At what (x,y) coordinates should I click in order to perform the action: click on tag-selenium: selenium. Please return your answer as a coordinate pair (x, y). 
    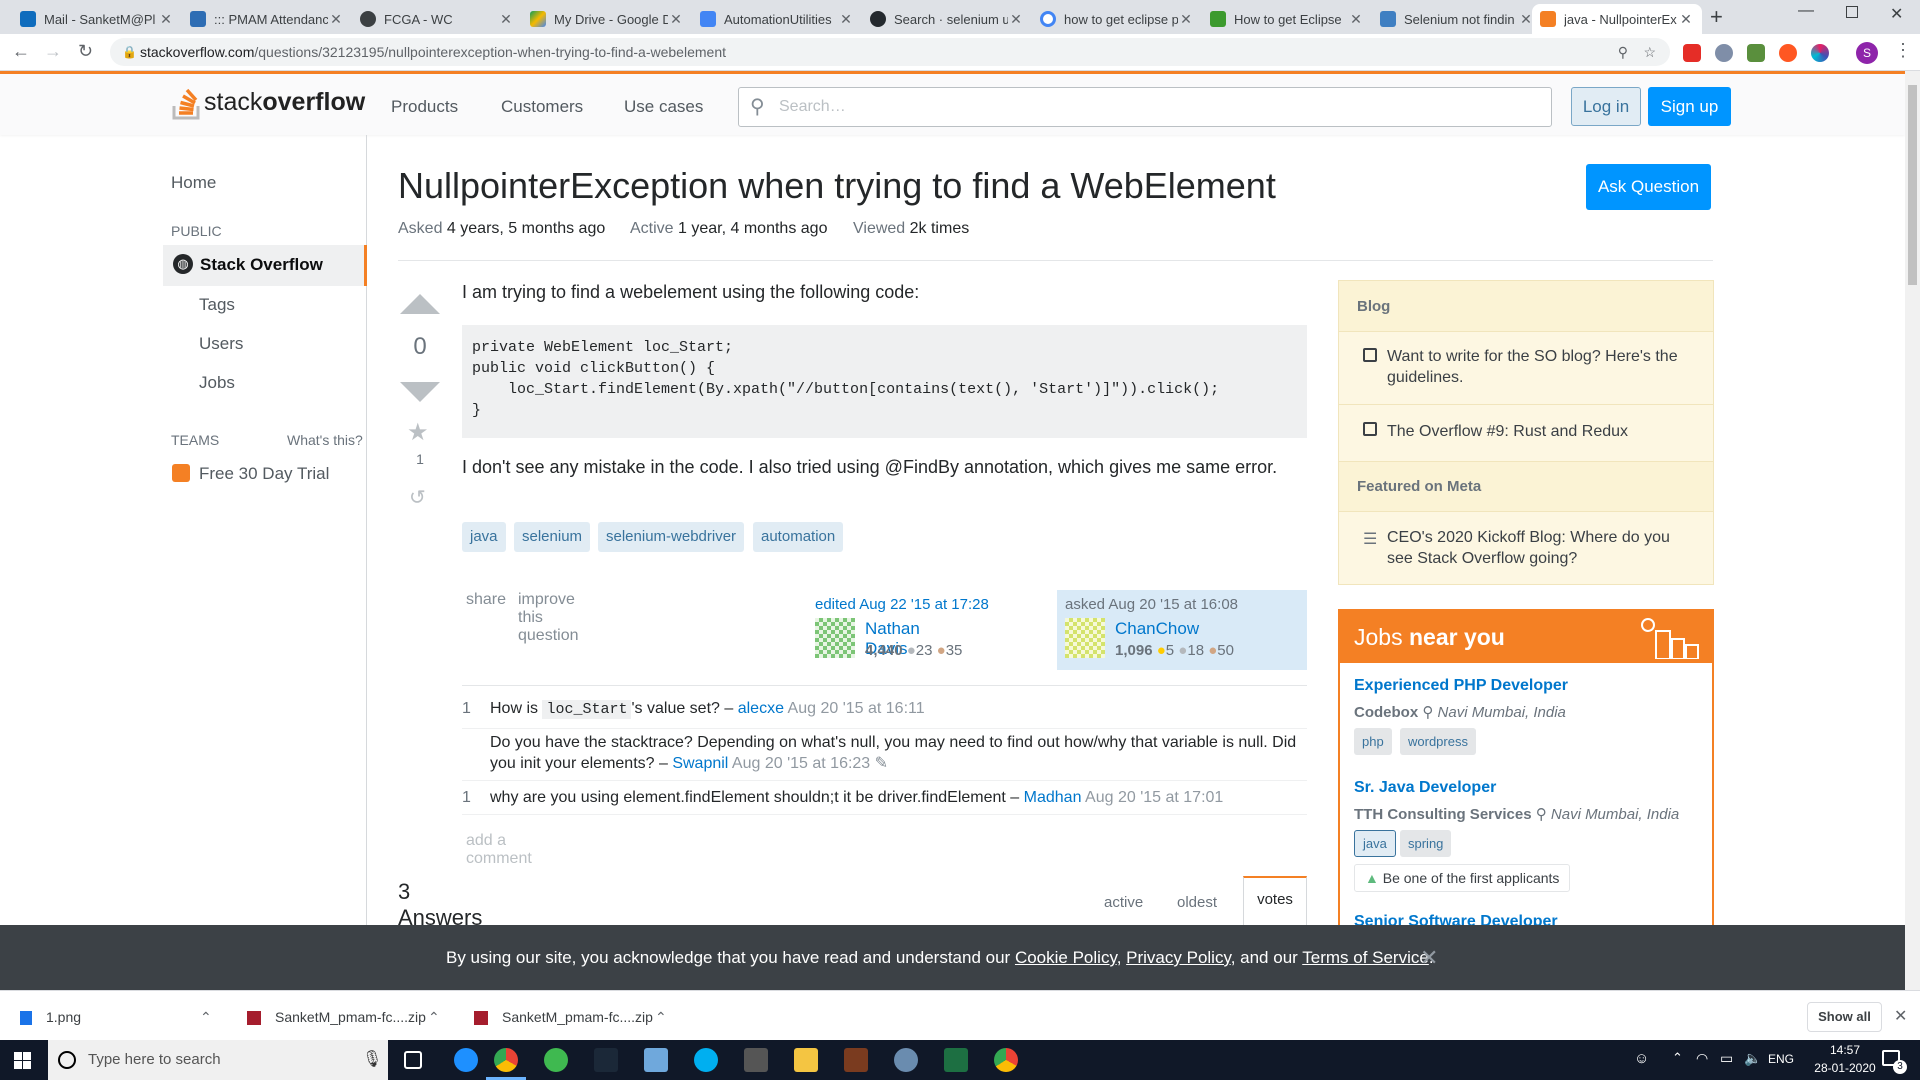
    Looking at the image, I should click on (552, 537).